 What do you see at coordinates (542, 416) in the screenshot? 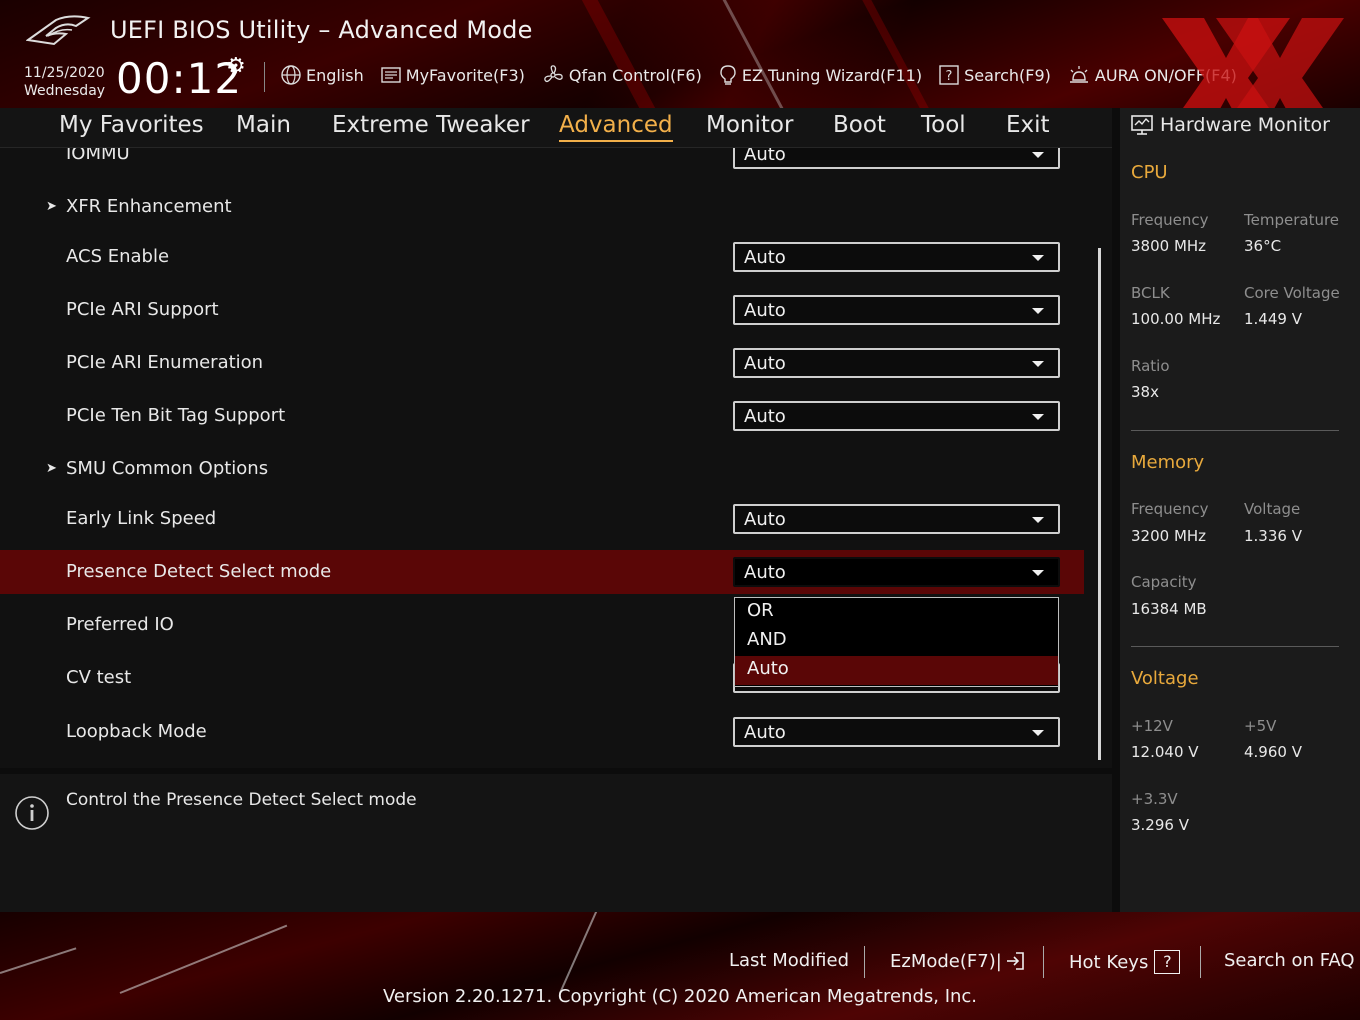
I see `setting-row-pcie-ten-bit-tag: PCIe Ten Bit Tag Support Auto` at bounding box center [542, 416].